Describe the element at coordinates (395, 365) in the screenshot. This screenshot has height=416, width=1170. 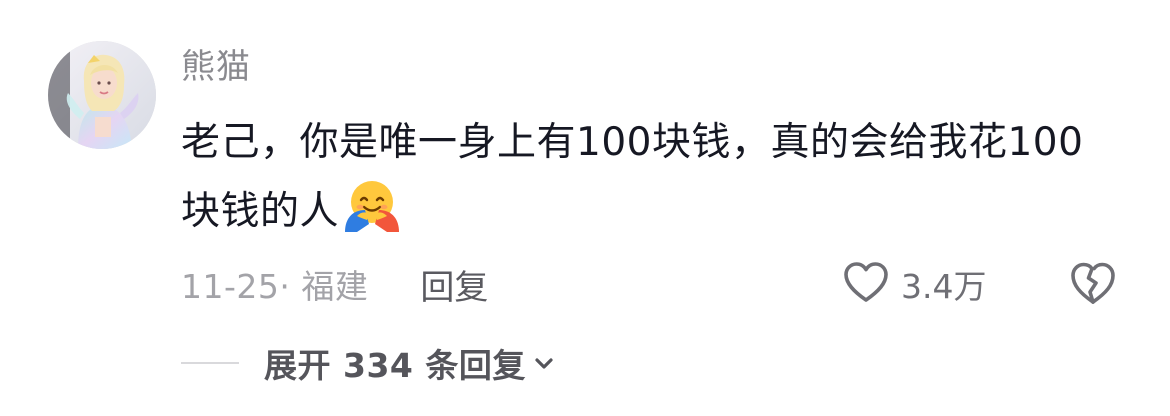
I see `expand-replies-label: 展开 334 条回复` at that location.